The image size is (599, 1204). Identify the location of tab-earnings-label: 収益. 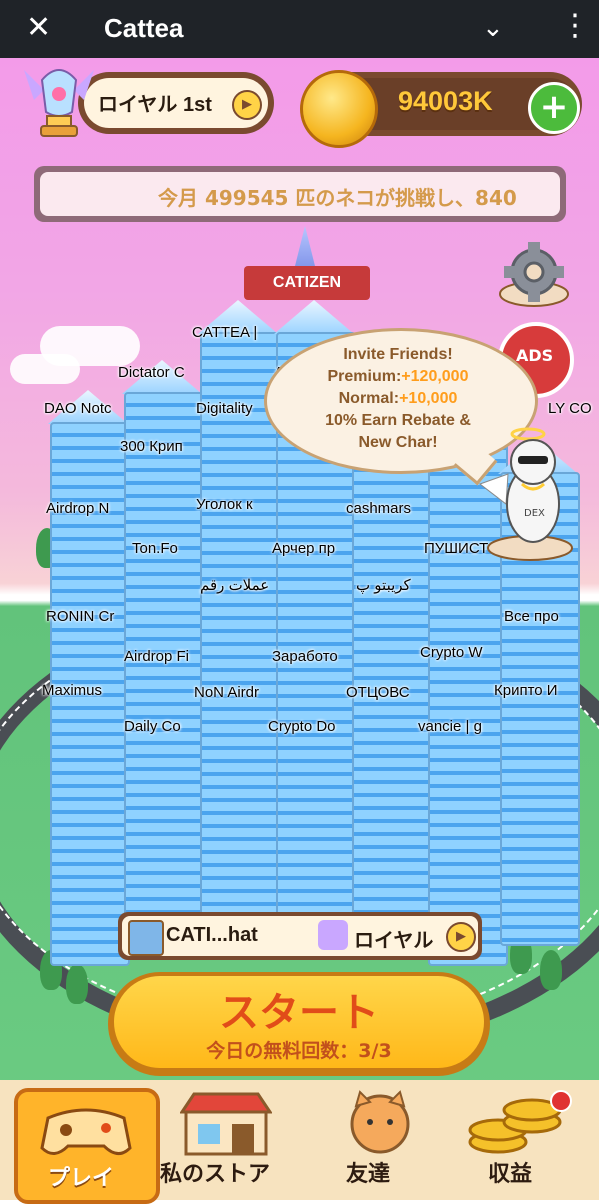
(510, 1174).